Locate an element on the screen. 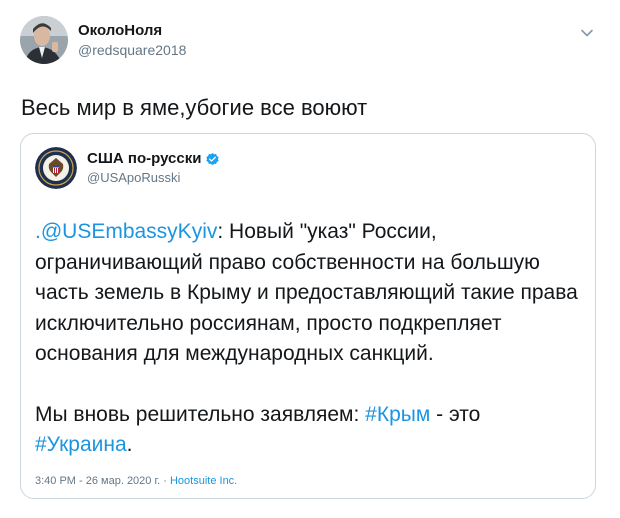 This screenshot has width=620, height=518. tweet-header: ОколоНоля @redsquare2018 is located at coordinates (311, 40).